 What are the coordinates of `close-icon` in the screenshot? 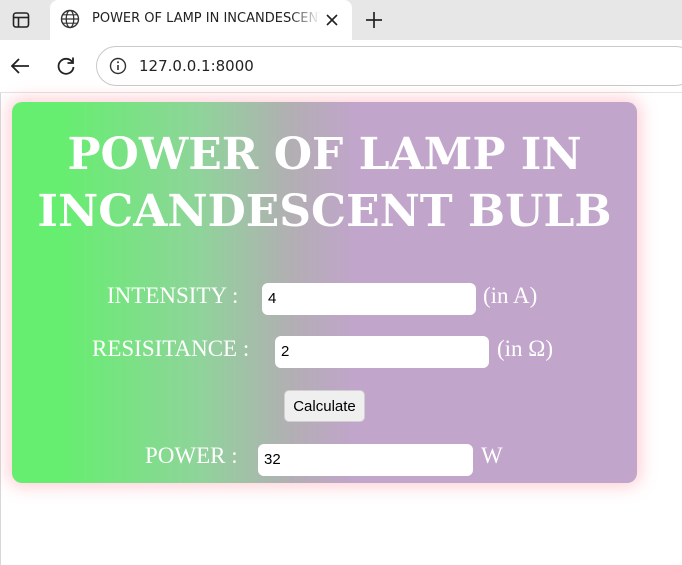 It's located at (332, 20).